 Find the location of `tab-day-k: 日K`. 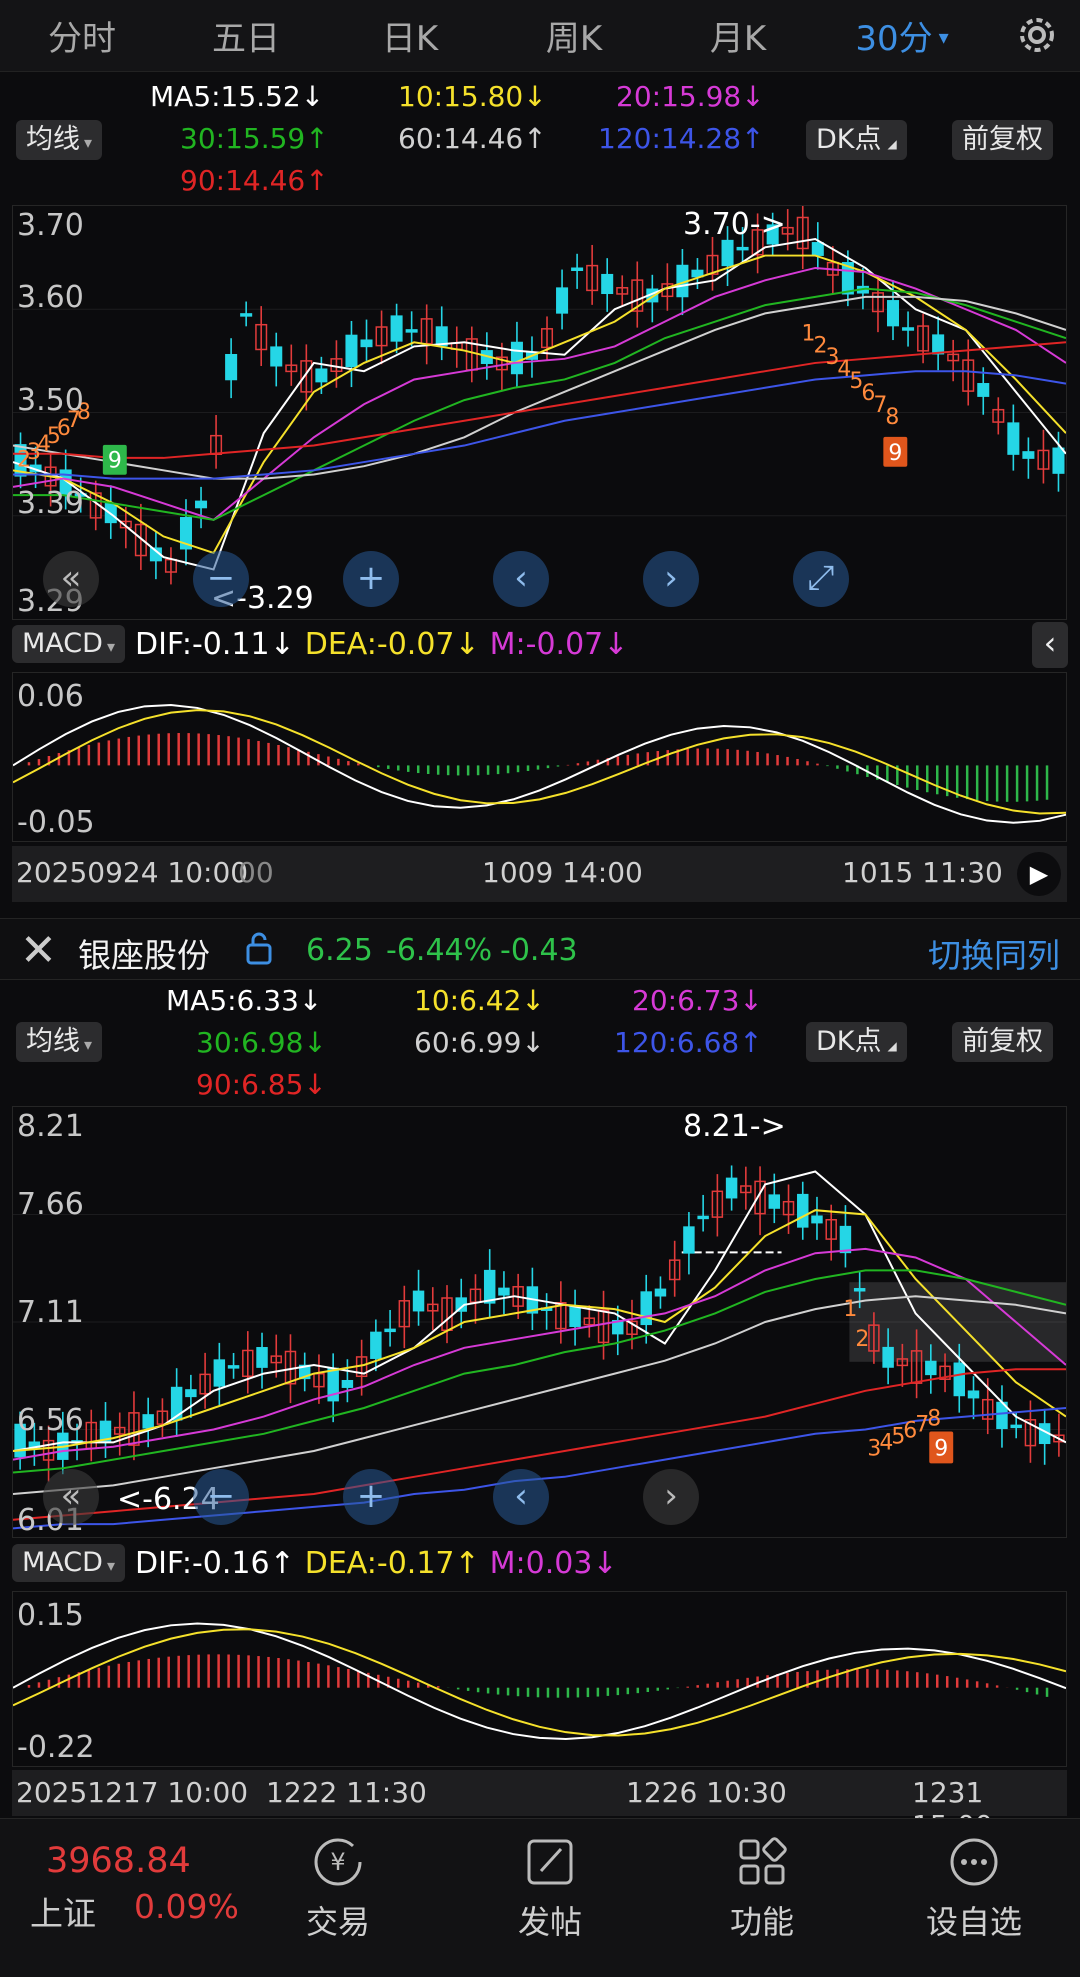

tab-day-k: 日K is located at coordinates (410, 35).